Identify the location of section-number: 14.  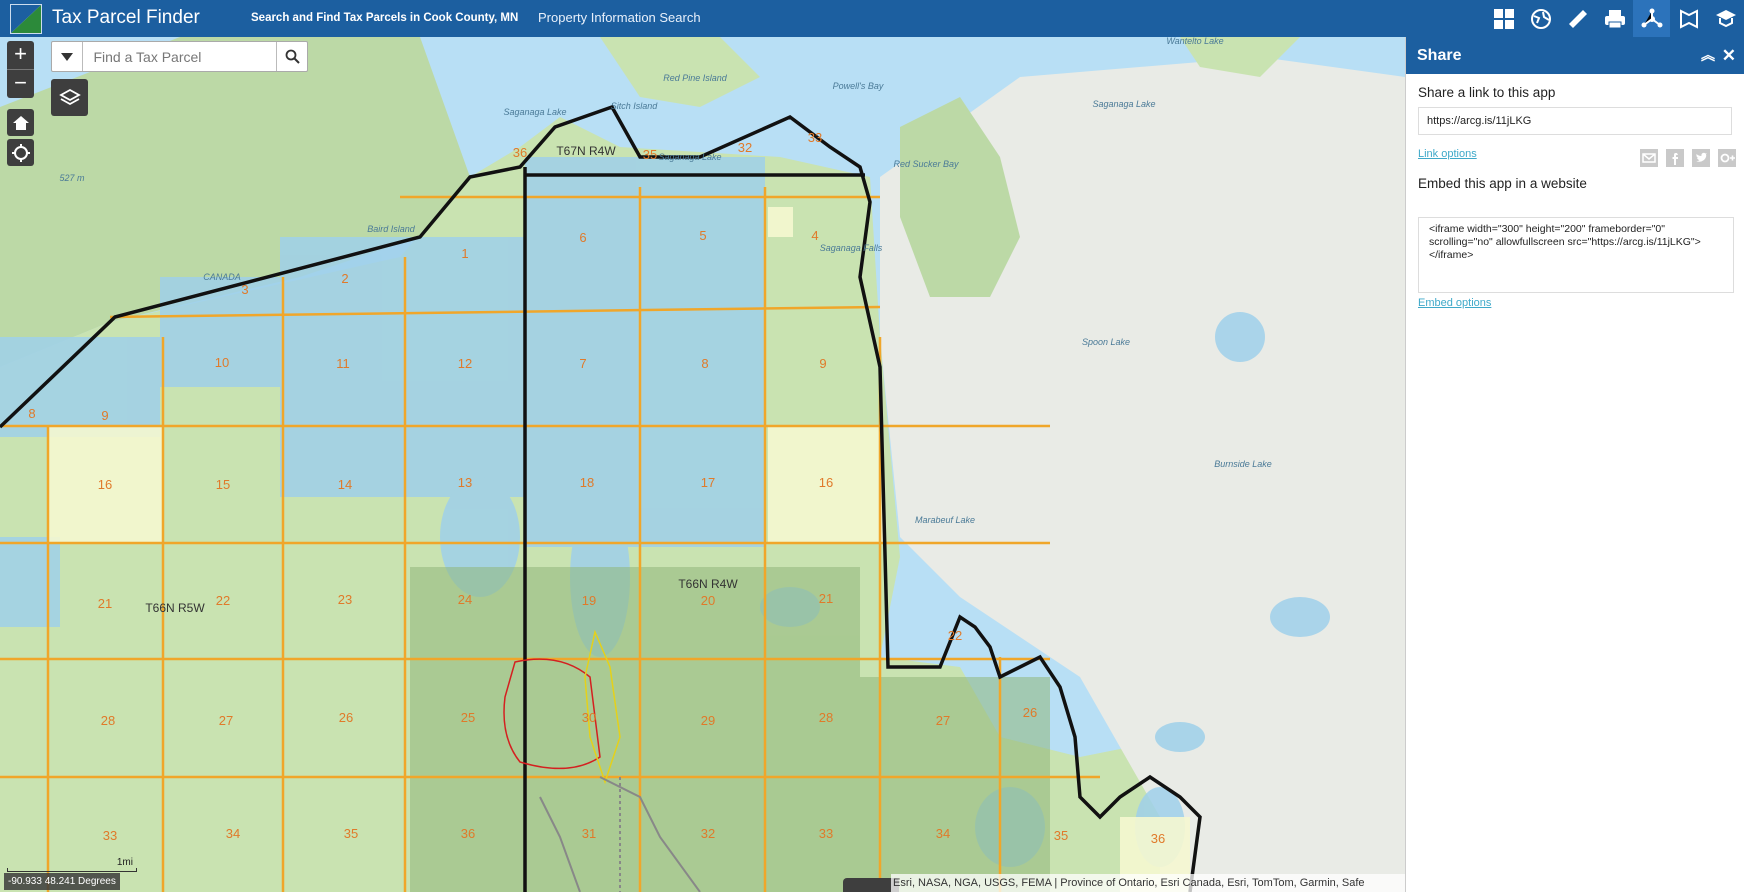
(345, 484).